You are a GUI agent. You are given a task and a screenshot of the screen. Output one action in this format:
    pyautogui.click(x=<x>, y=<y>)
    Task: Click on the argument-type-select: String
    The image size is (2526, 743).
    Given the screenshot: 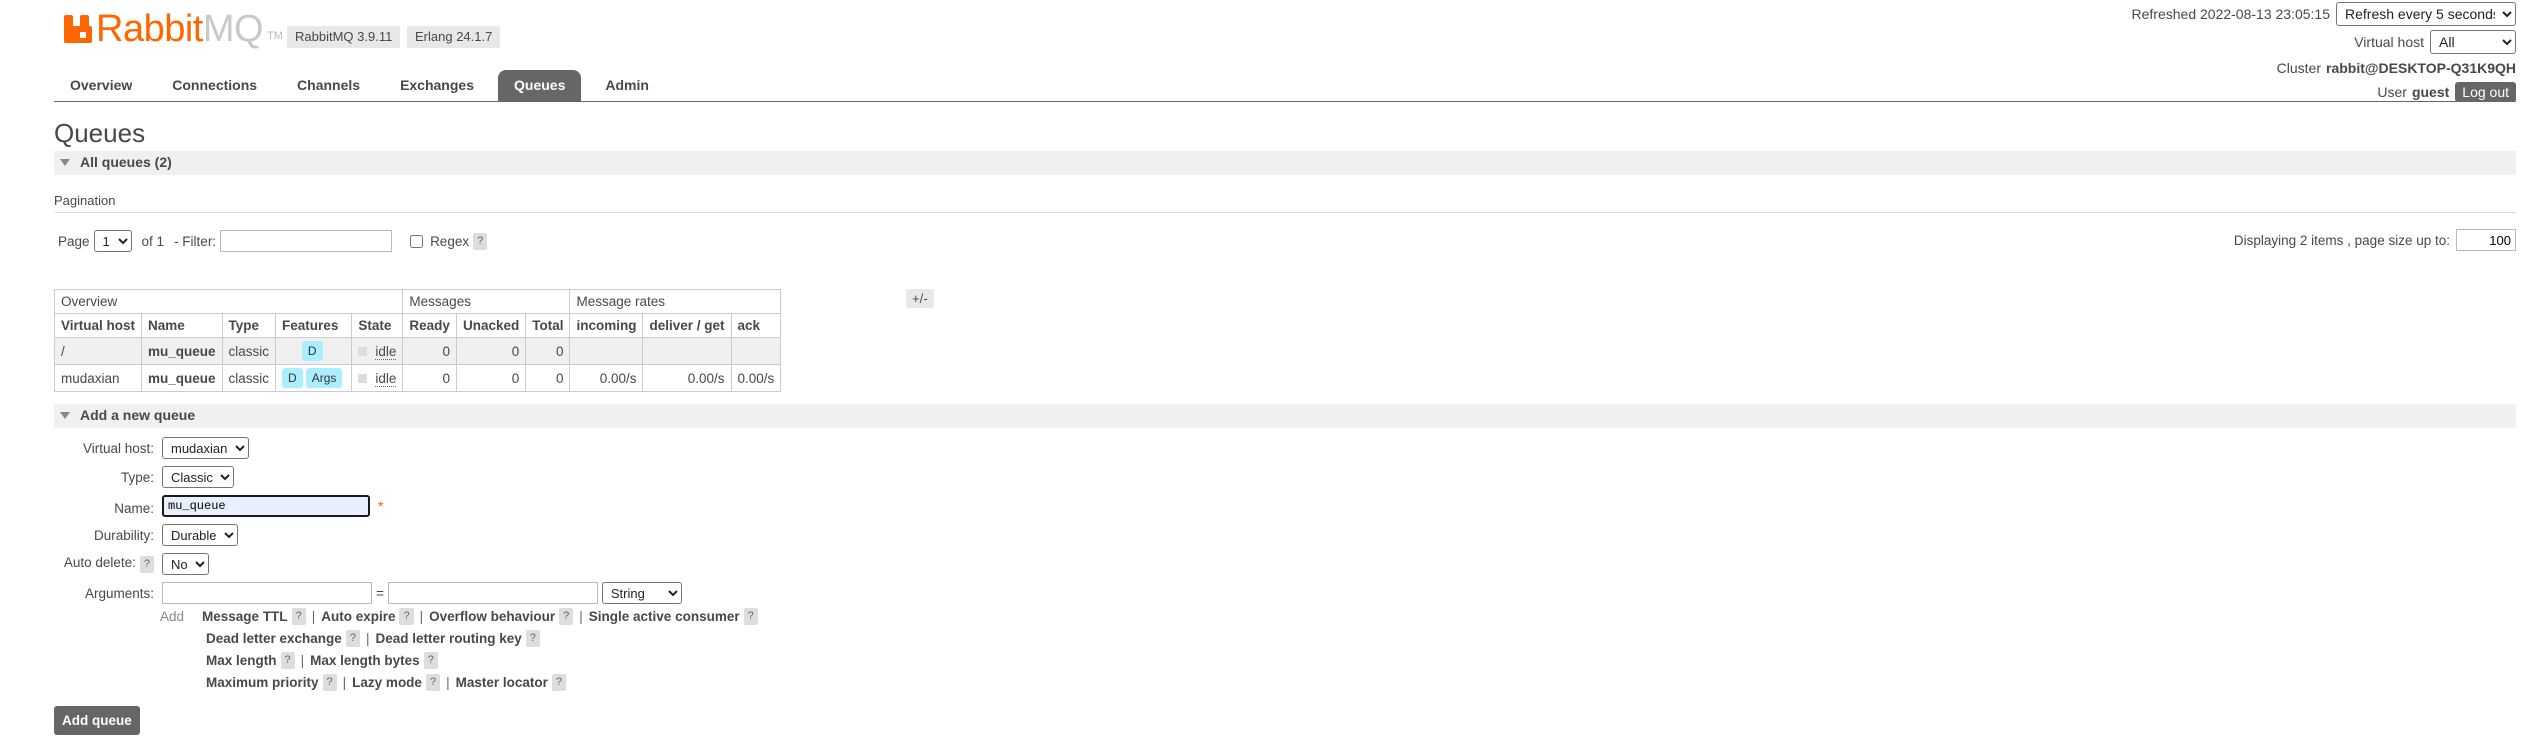 What is the action you would take?
    pyautogui.click(x=641, y=593)
    